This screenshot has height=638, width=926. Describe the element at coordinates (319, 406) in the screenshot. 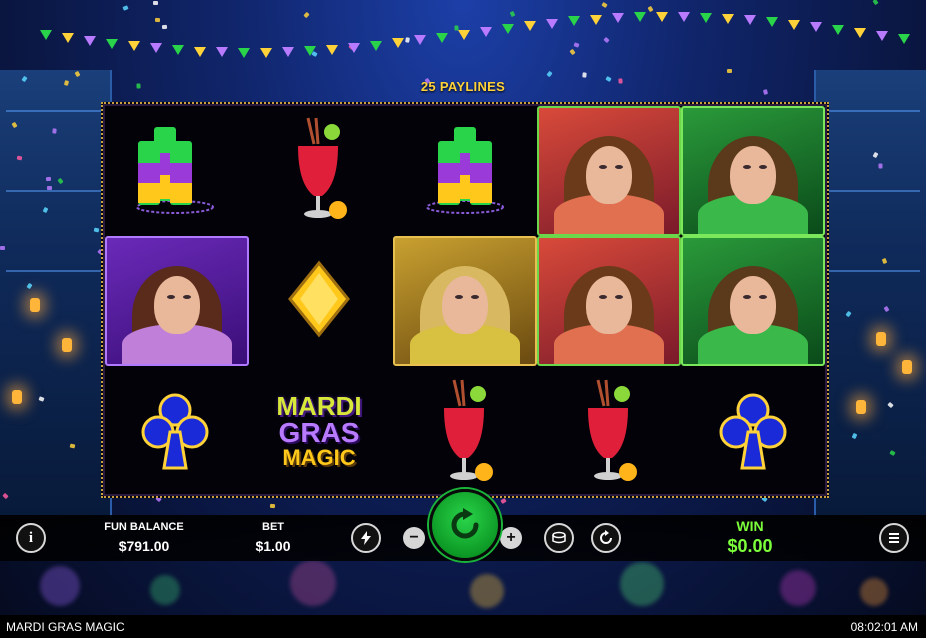

I see `logo-line-1: MARDI` at that location.